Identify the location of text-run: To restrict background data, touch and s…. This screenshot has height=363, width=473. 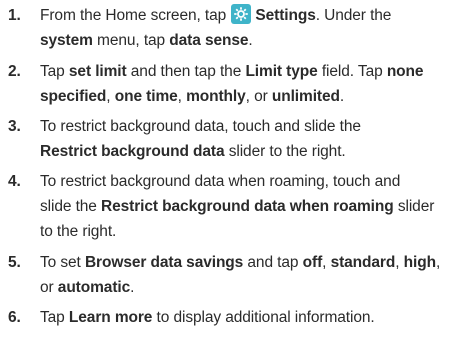
(200, 126).